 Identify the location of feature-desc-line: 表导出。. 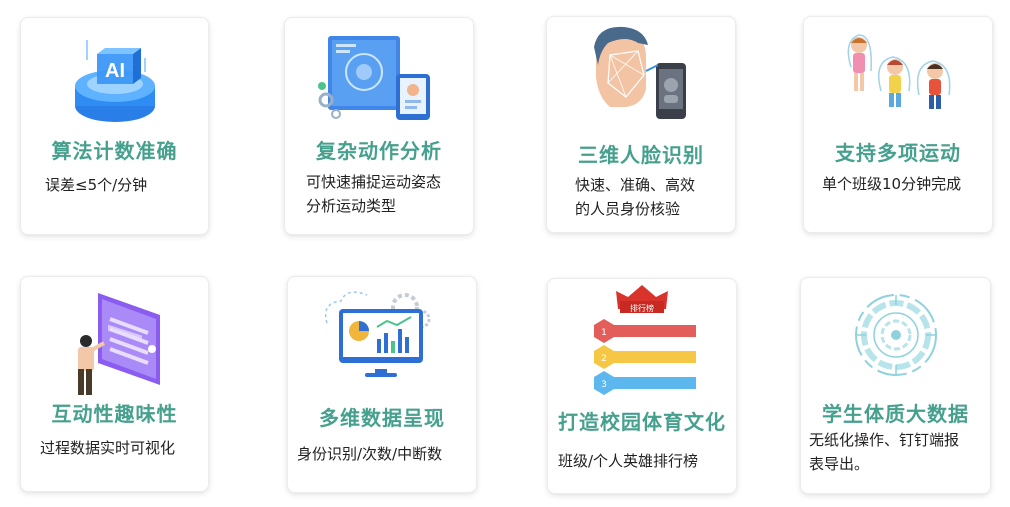
(839, 464).